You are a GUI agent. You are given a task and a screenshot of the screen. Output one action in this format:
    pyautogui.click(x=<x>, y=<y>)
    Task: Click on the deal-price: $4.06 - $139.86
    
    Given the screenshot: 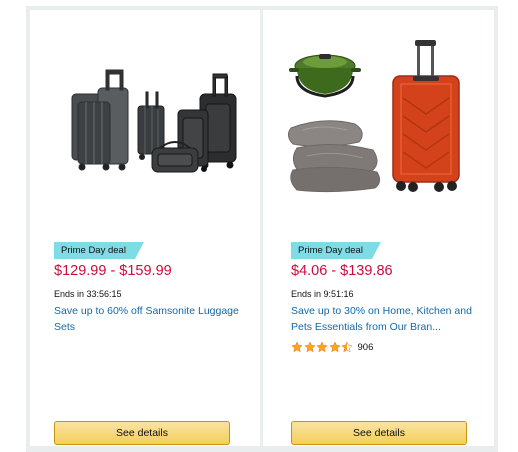 What is the action you would take?
    pyautogui.click(x=342, y=271)
    